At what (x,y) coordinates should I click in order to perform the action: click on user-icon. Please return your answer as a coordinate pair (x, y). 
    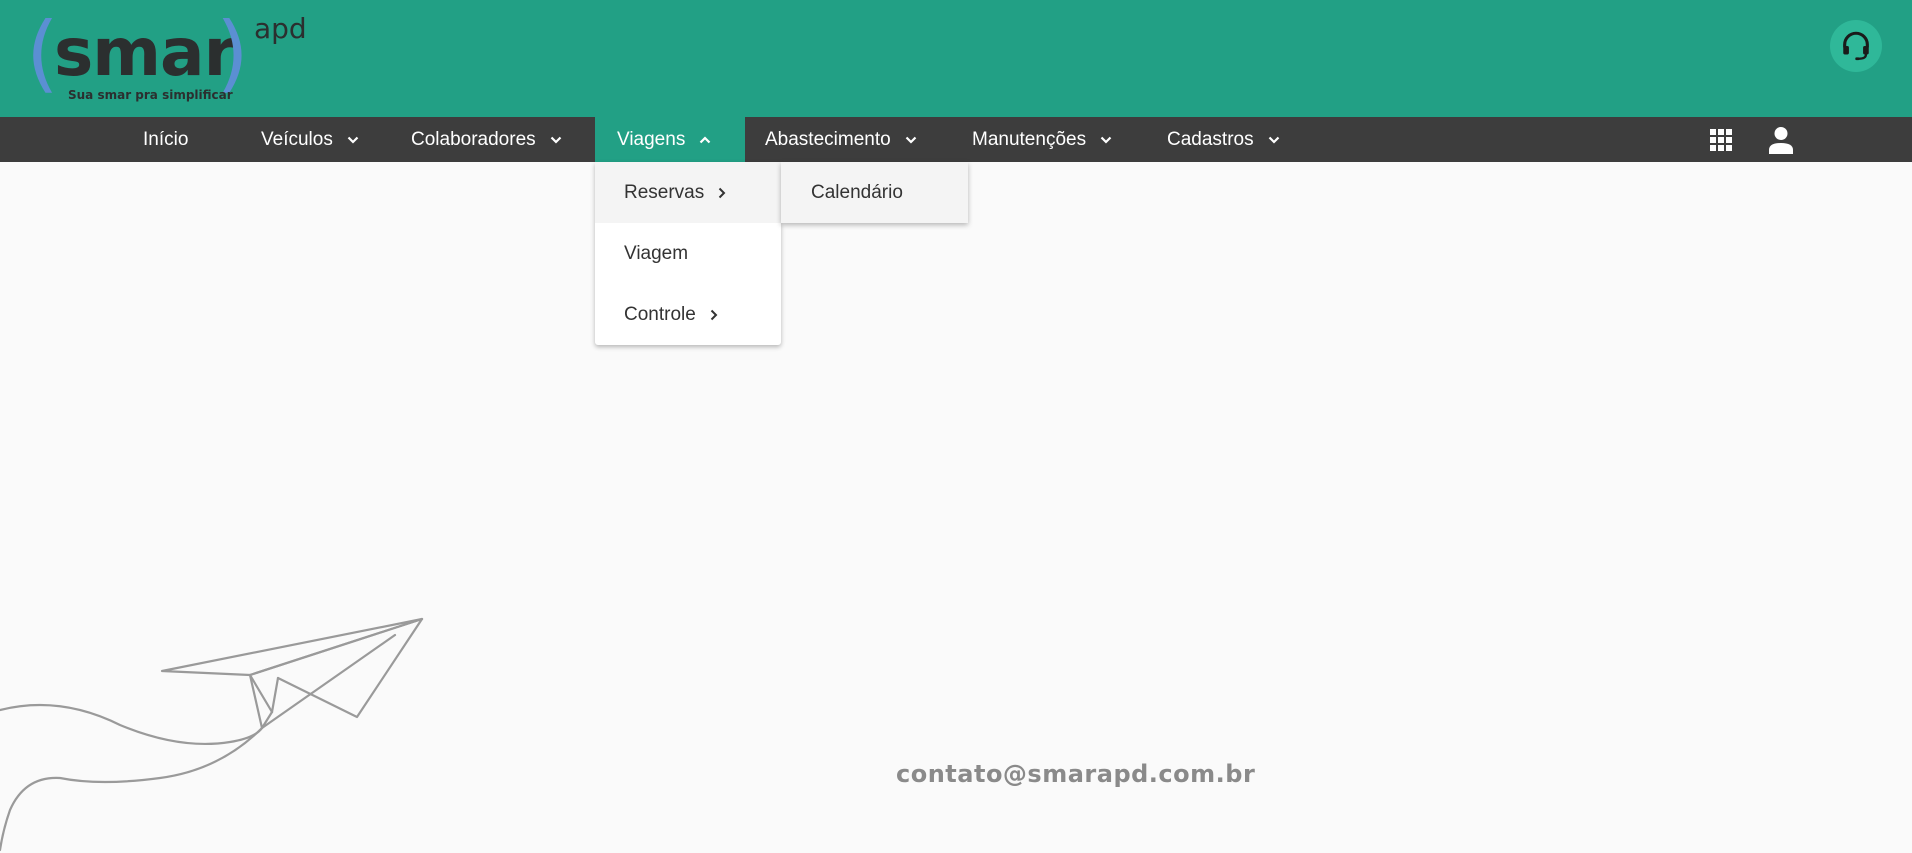
    Looking at the image, I should click on (1781, 140).